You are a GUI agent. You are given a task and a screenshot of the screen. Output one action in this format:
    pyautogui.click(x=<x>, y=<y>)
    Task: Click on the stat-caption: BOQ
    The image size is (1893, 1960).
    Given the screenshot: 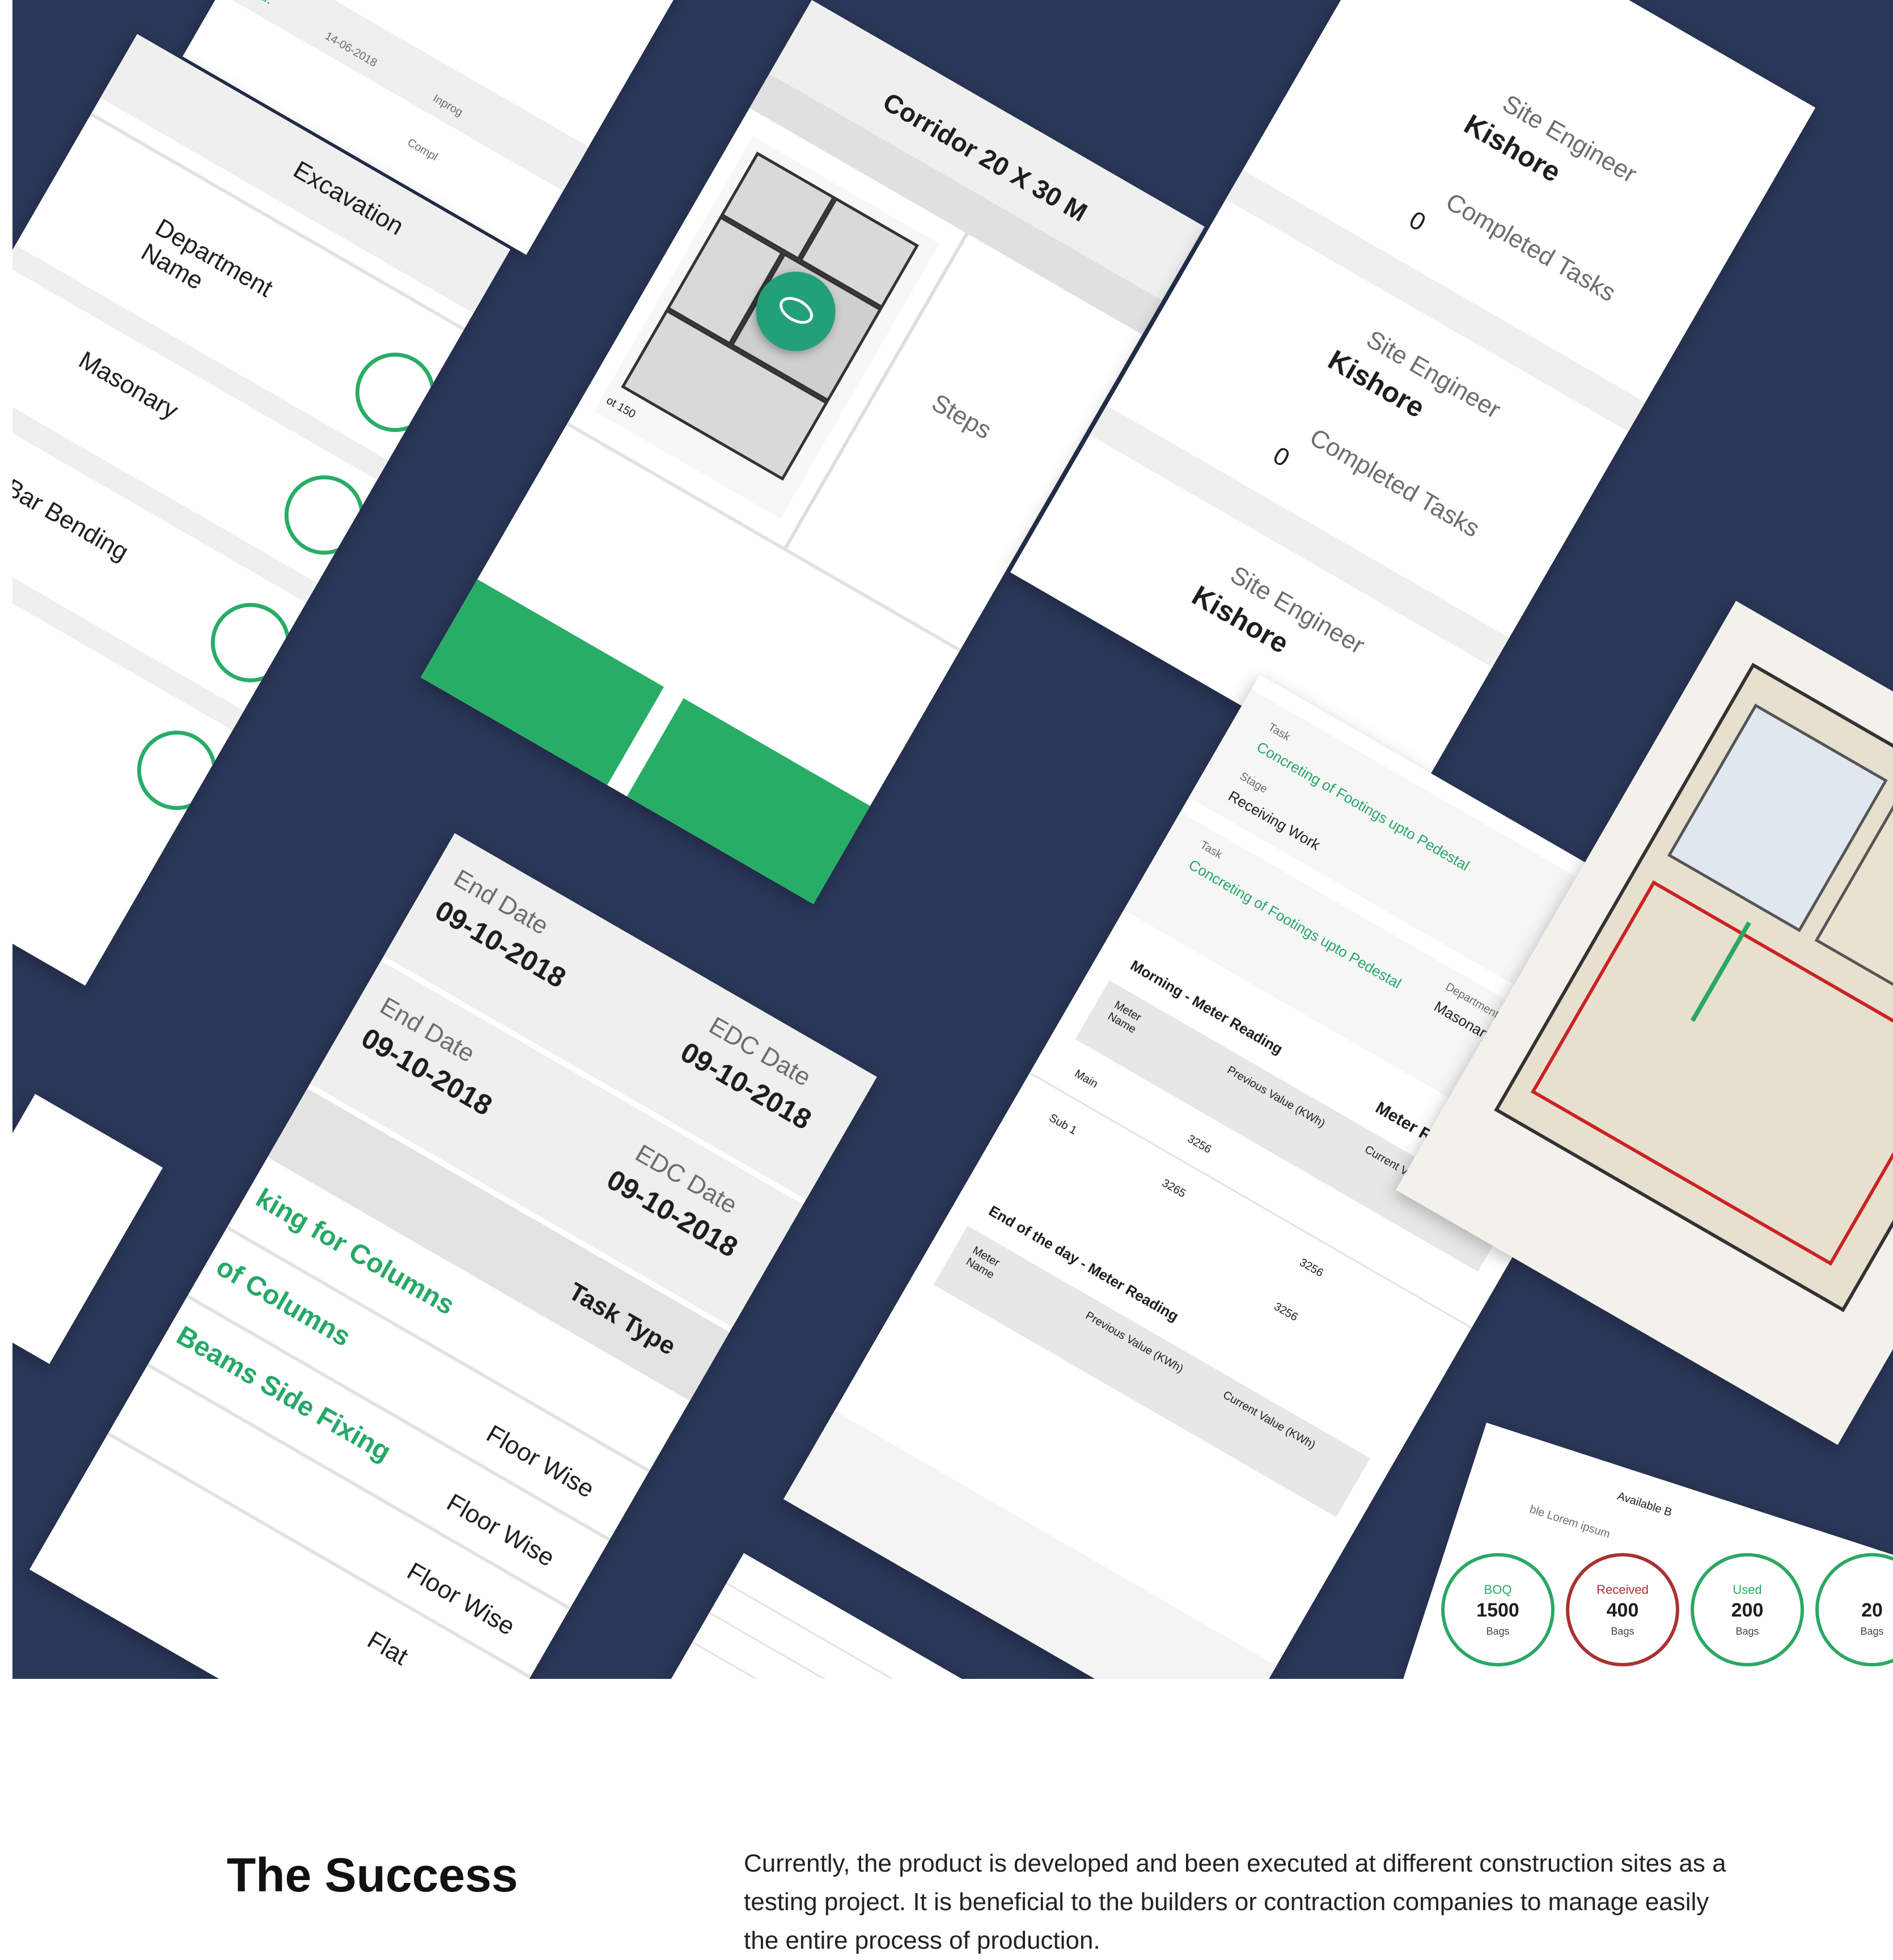 What is the action you would take?
    pyautogui.click(x=1498, y=1590)
    